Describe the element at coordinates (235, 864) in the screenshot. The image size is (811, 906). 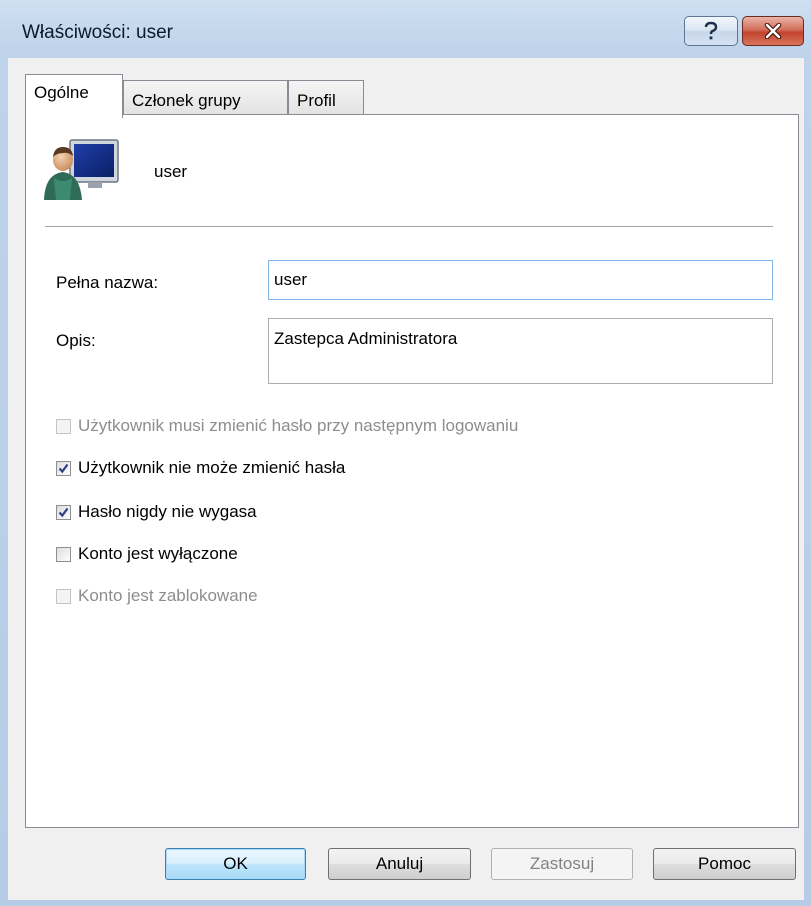
I see `ok-button: OK` at that location.